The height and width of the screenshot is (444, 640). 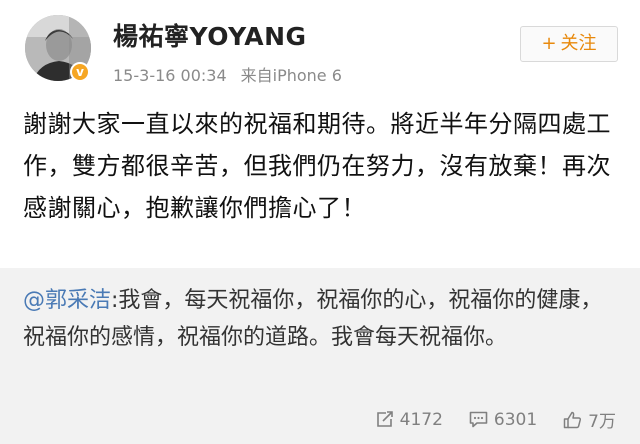 I want to click on username: 楊祐寧YOYANG, so click(x=210, y=35).